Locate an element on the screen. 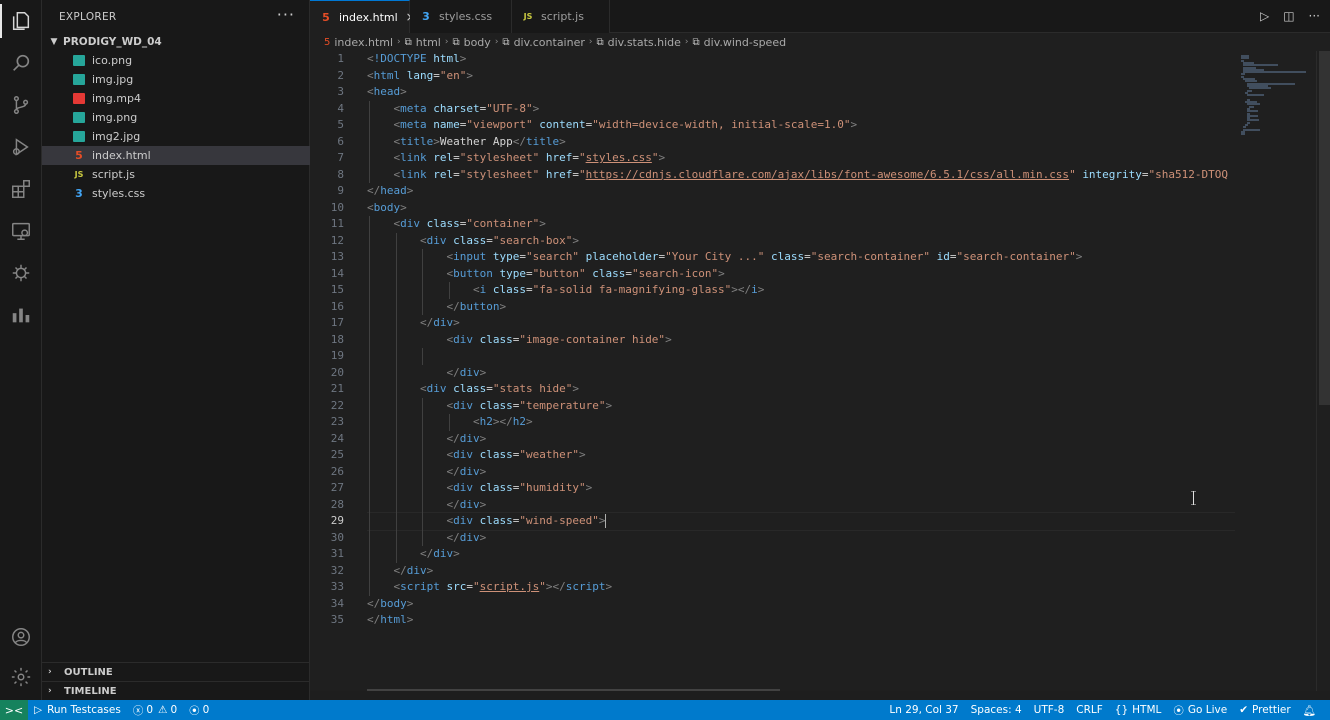  breadcrumb-item: div.stats.hide is located at coordinates (644, 42).